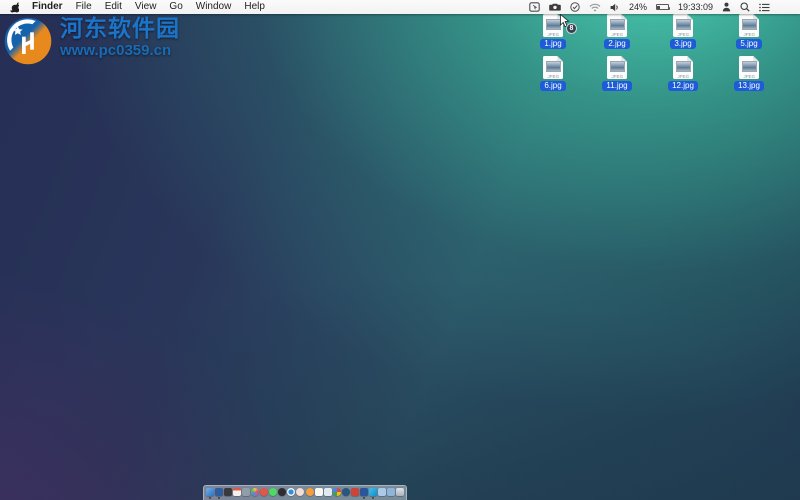 The image size is (800, 500). Describe the element at coordinates (617, 44) in the screenshot. I see `file-label: 2.jpg` at that location.